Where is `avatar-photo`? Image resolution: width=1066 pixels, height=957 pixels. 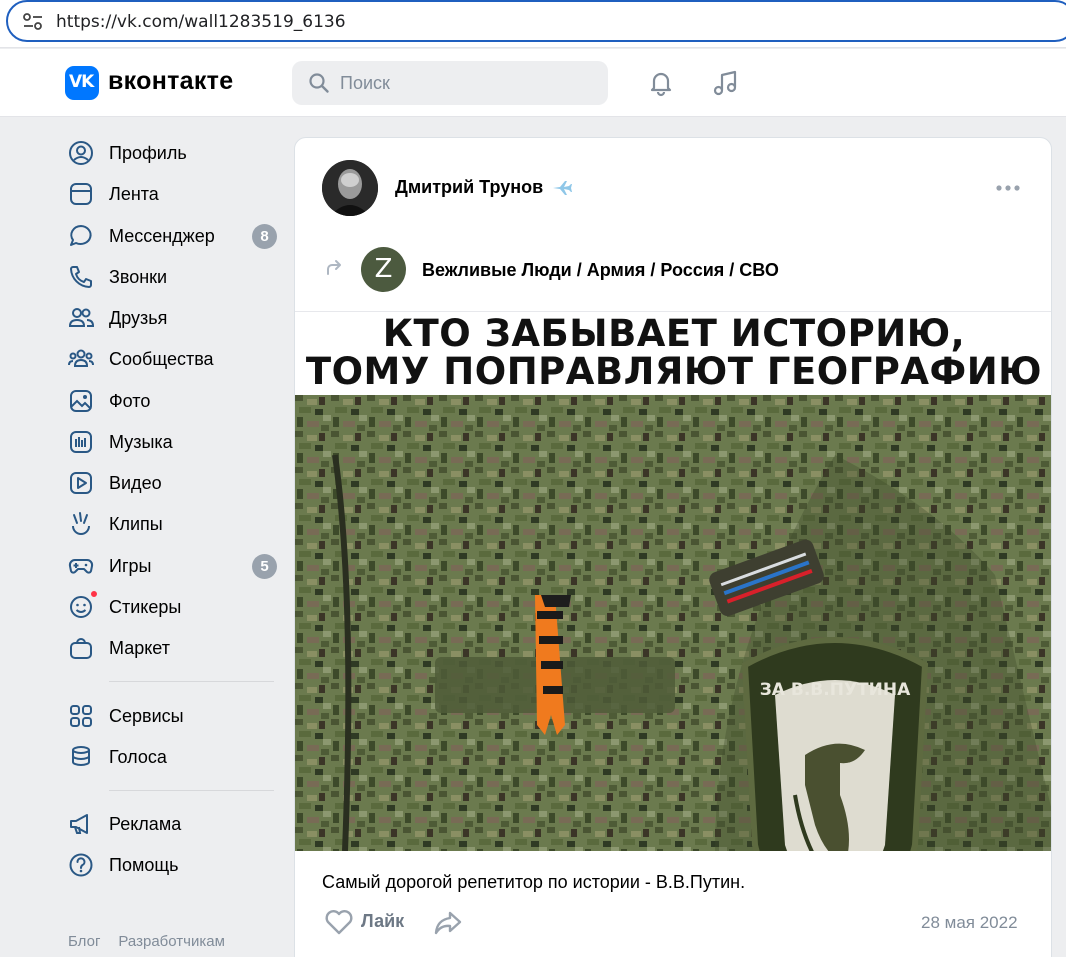 avatar-photo is located at coordinates (350, 188).